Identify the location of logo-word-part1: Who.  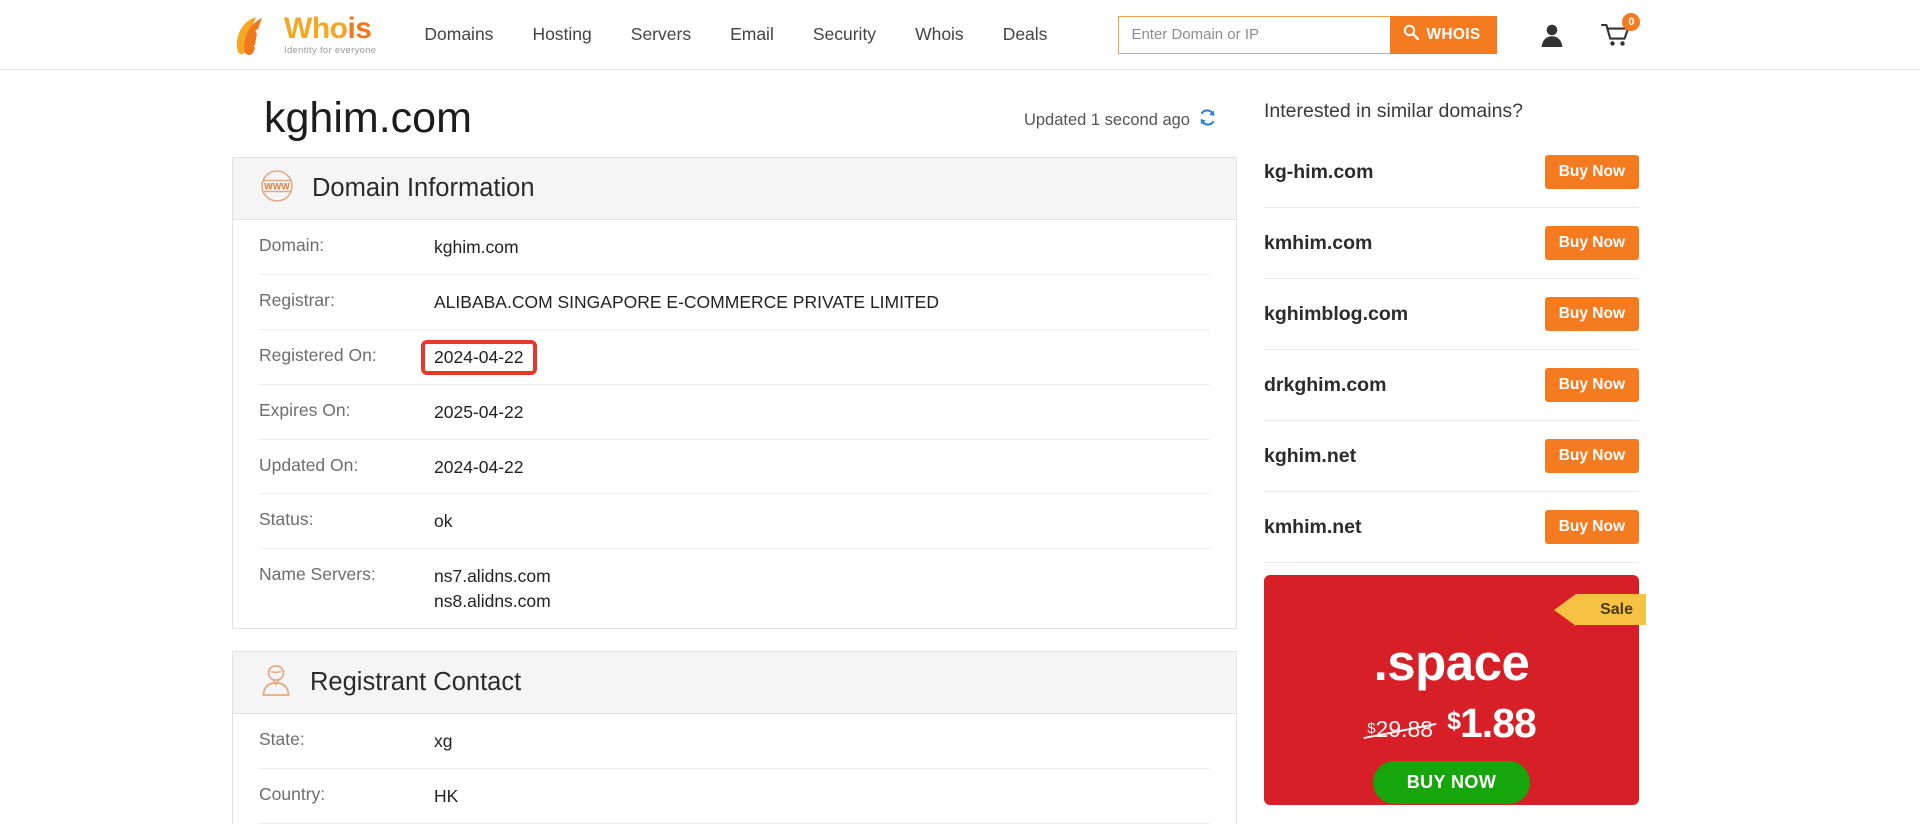
(316, 28).